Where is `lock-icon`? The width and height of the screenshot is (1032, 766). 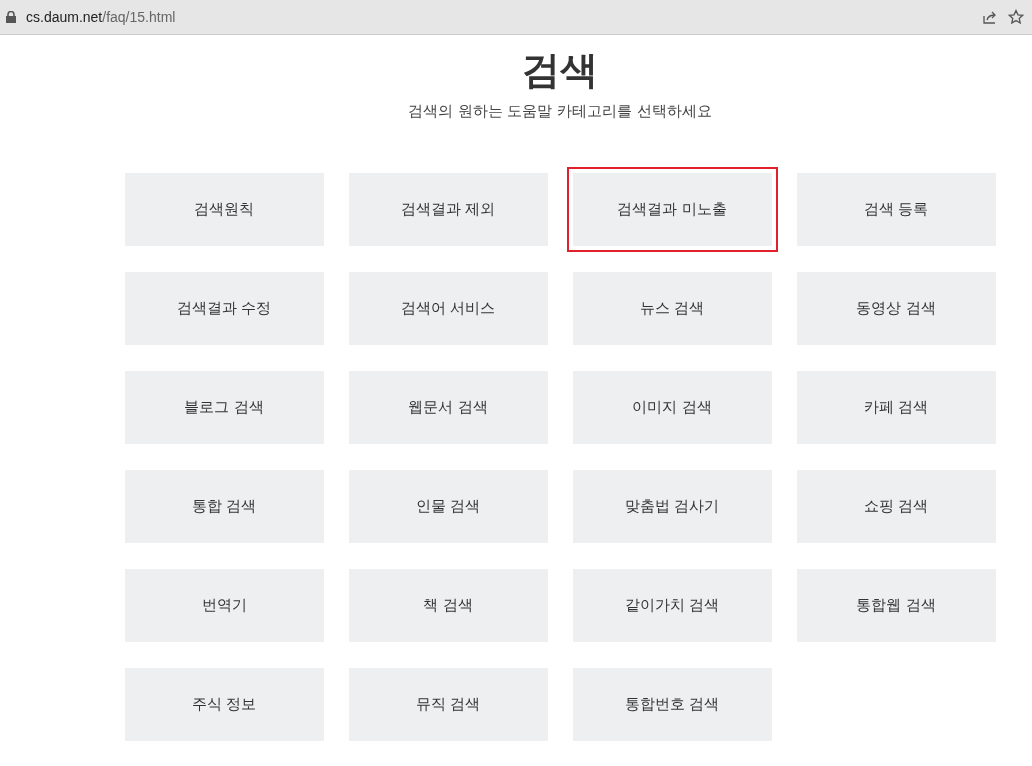 lock-icon is located at coordinates (11, 17).